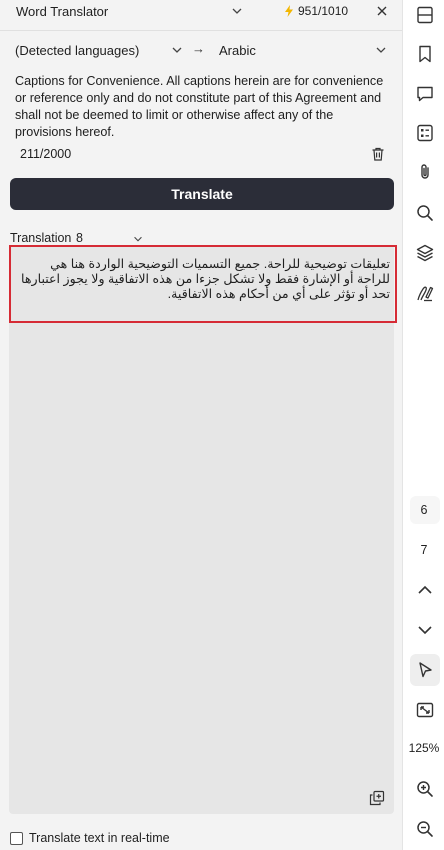 The image size is (444, 850). Describe the element at coordinates (198, 48) in the screenshot. I see `language-arrow: →` at that location.